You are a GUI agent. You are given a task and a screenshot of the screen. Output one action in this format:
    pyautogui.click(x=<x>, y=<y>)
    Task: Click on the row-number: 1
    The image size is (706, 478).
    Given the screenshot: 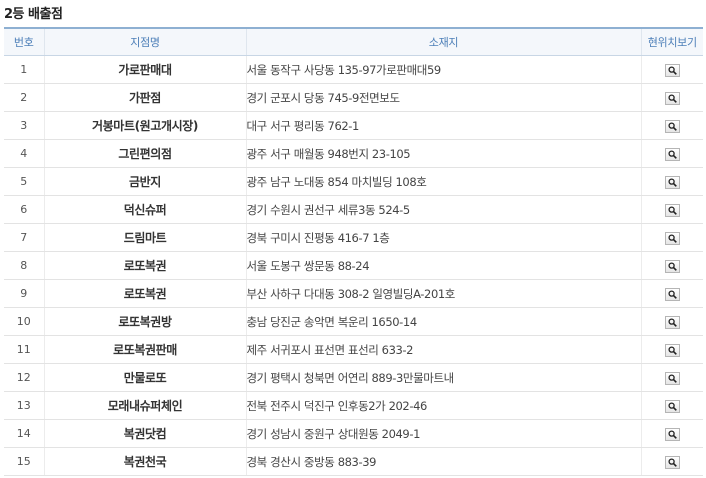 What is the action you would take?
    pyautogui.click(x=24, y=69)
    